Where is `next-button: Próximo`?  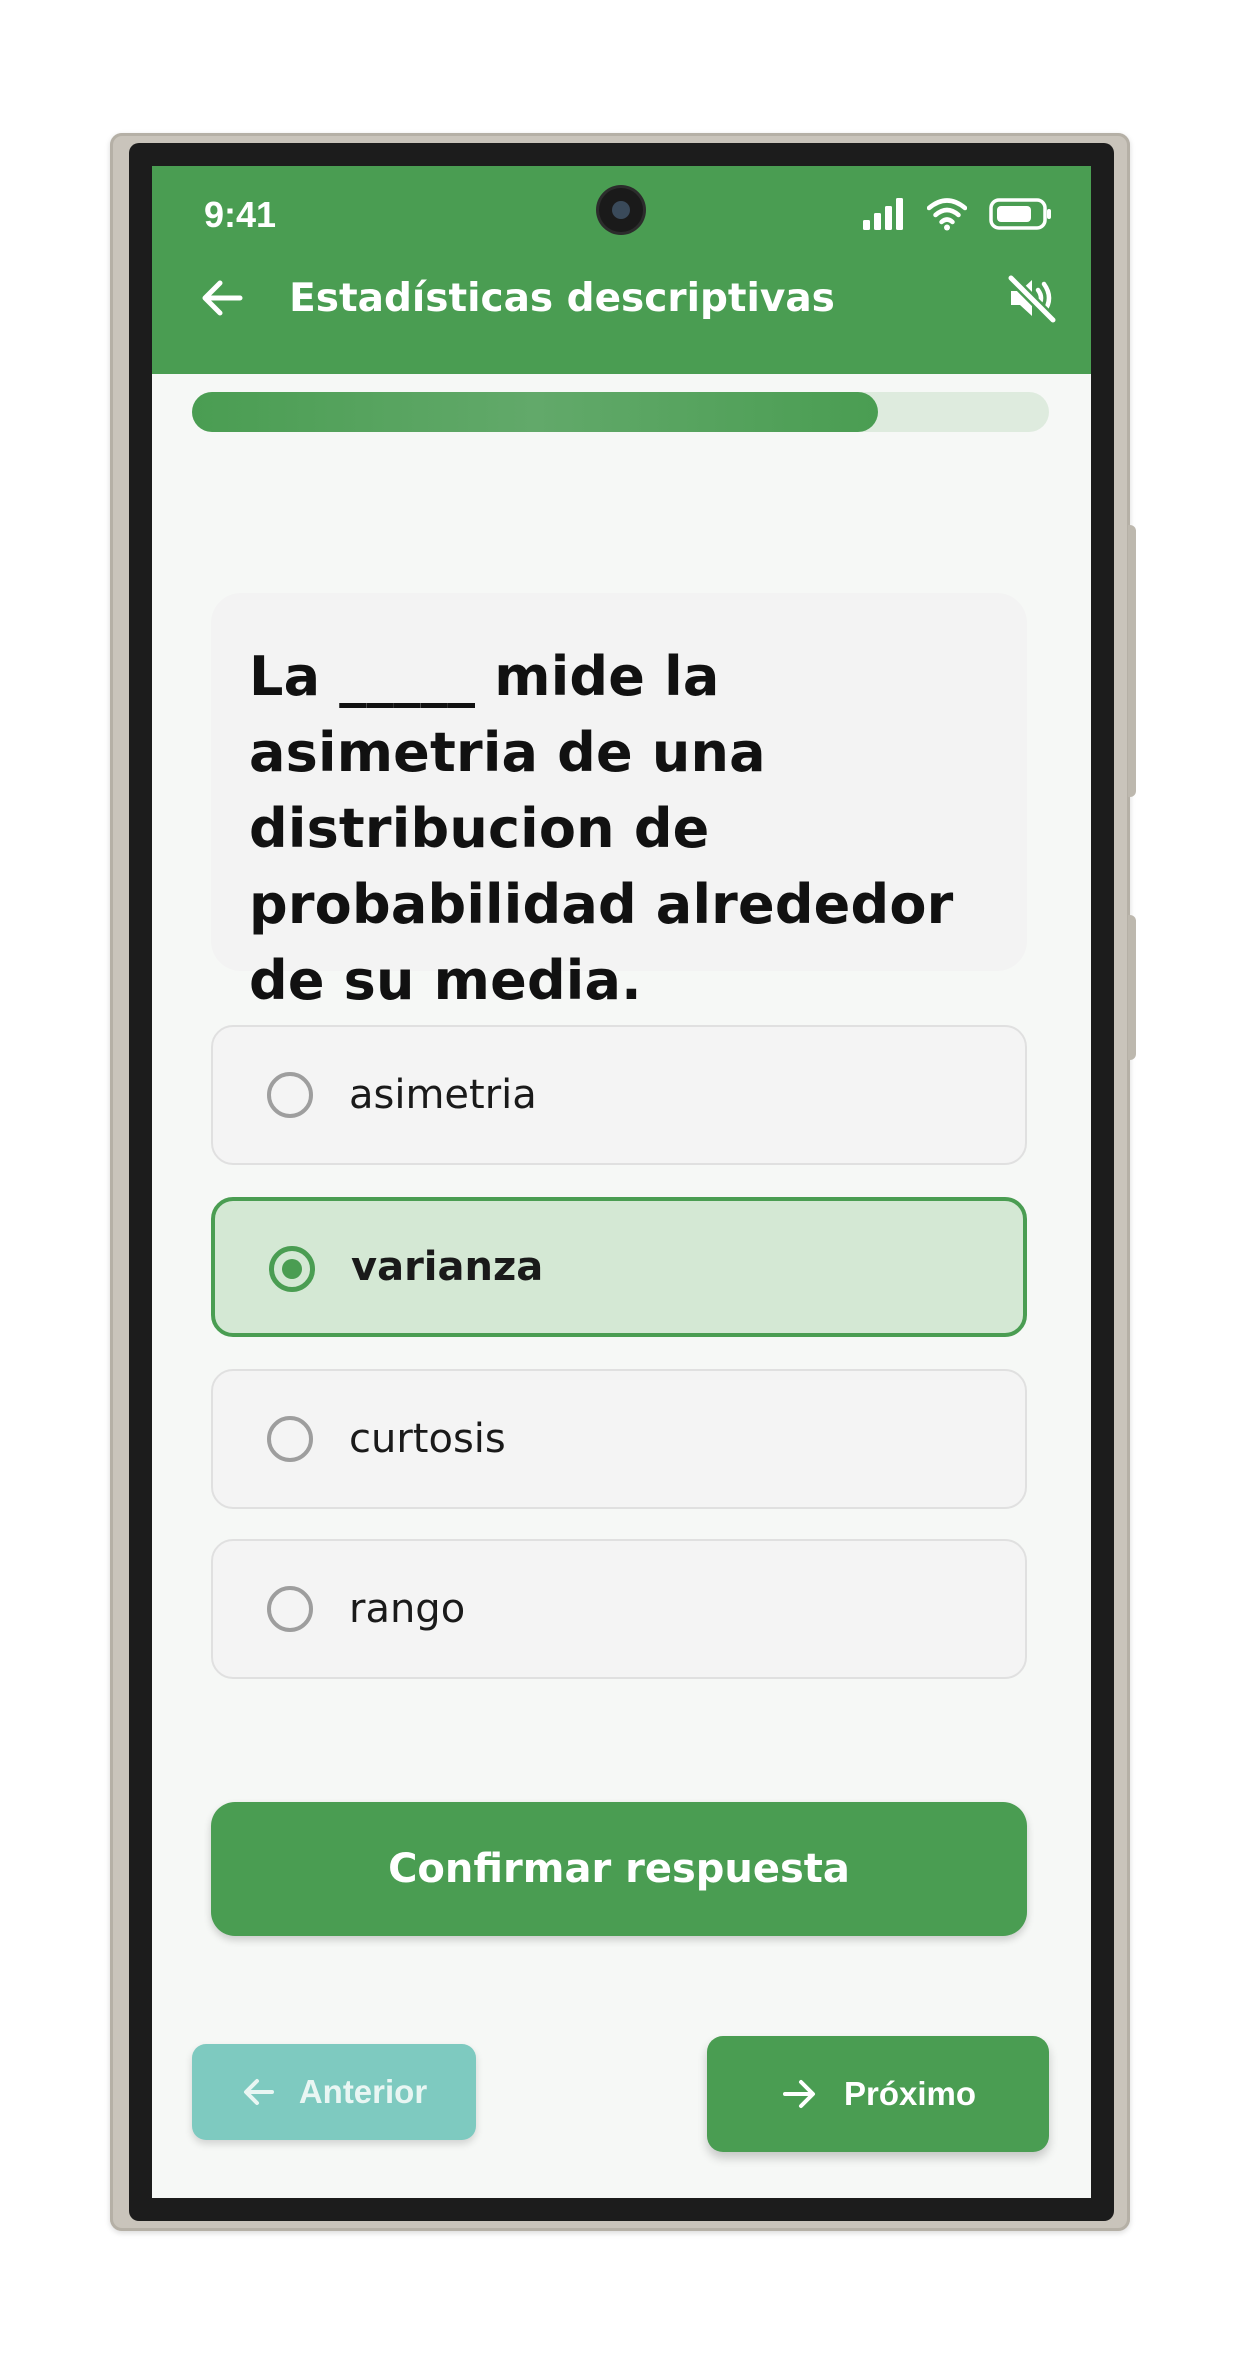
next-button: Próximo is located at coordinates (878, 2094).